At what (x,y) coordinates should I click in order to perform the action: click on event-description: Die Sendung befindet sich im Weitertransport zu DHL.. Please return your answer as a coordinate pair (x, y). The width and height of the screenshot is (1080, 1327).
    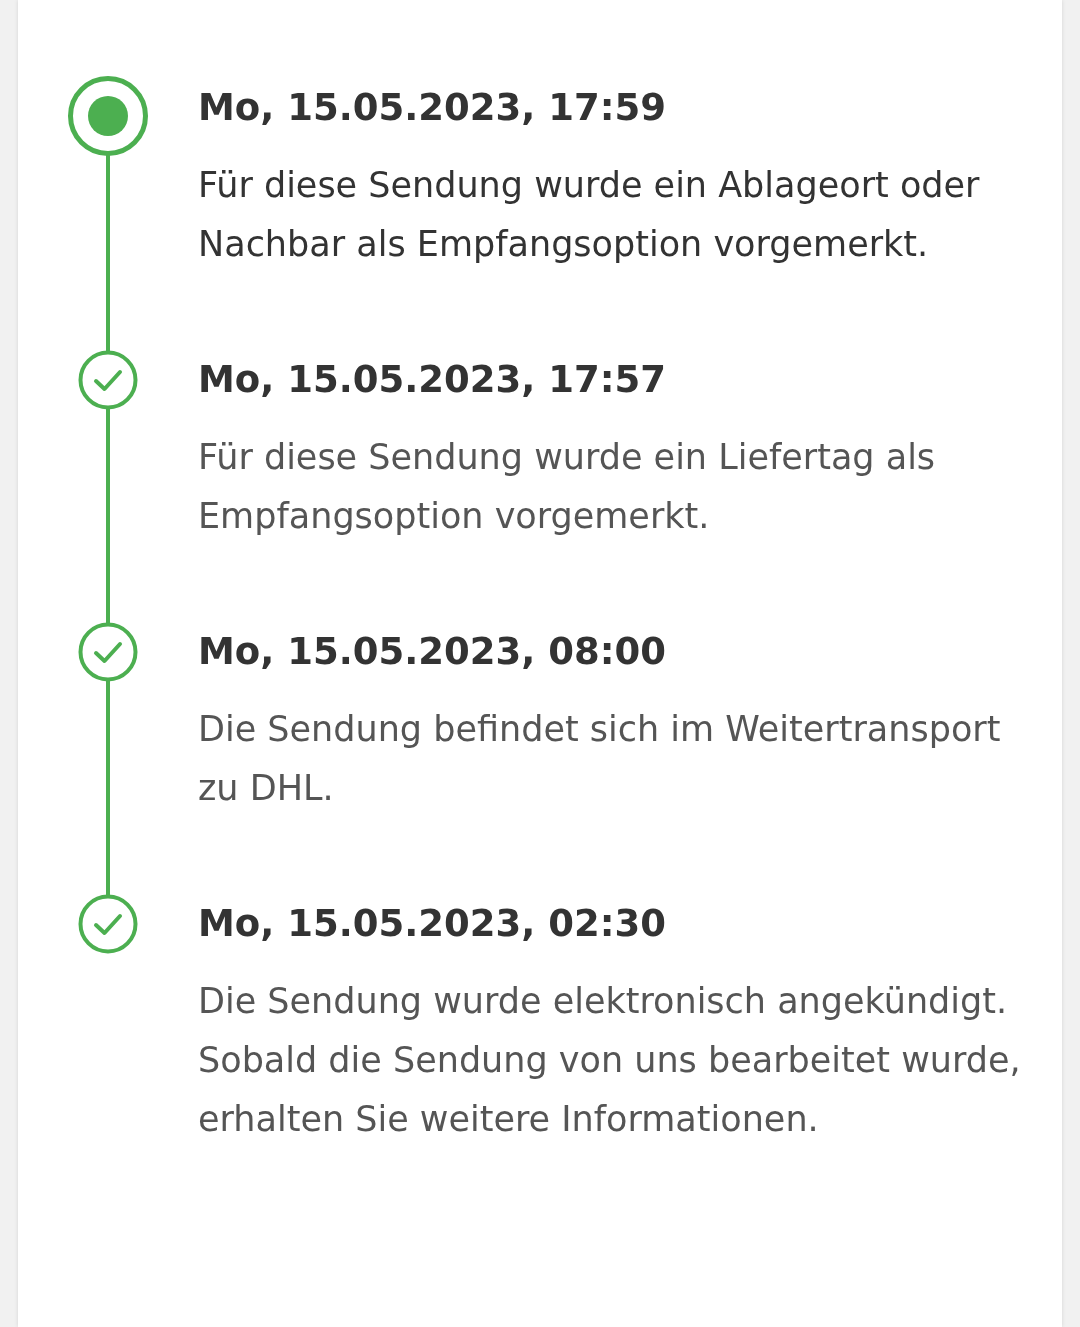
    Looking at the image, I should click on (600, 759).